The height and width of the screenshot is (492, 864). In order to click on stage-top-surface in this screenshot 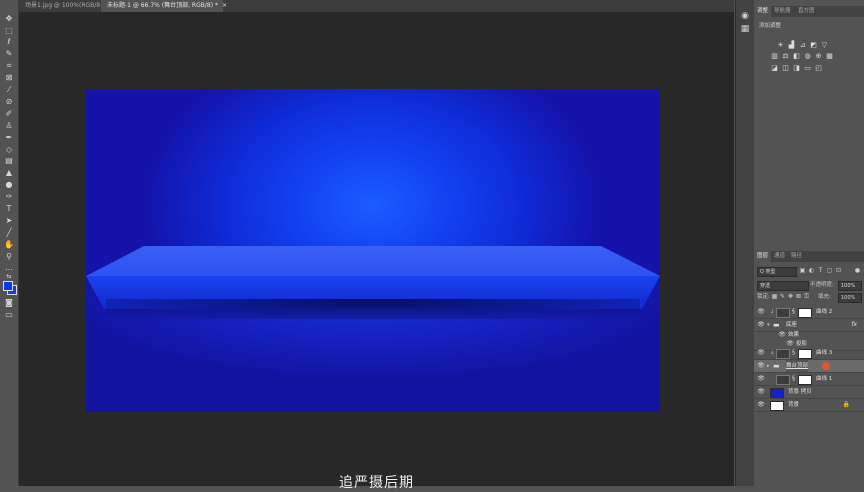, I will do `click(373, 261)`.